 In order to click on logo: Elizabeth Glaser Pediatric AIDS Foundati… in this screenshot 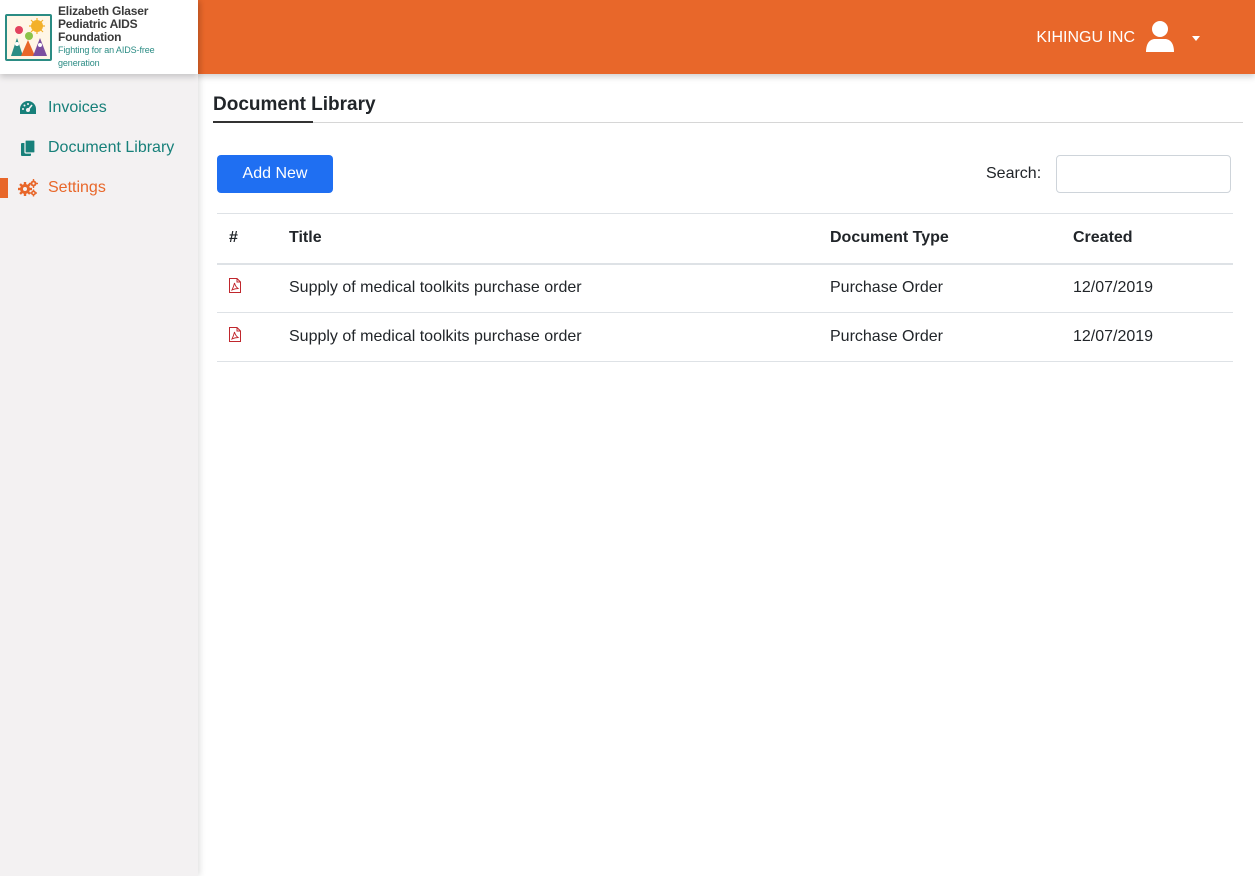, I will do `click(99, 37)`.